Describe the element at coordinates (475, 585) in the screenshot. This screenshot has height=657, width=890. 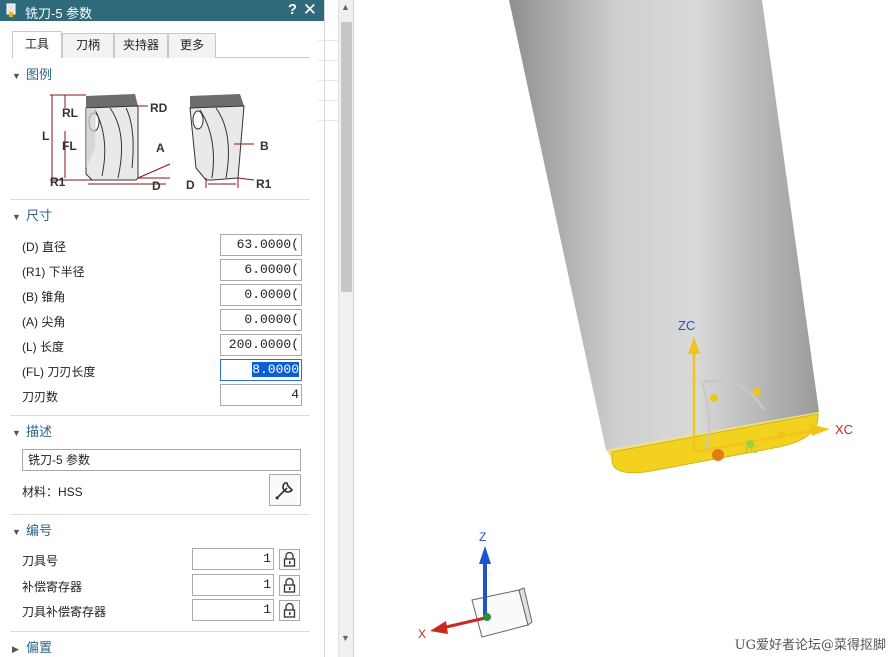
I see `view-orientation-triad: Z X` at that location.